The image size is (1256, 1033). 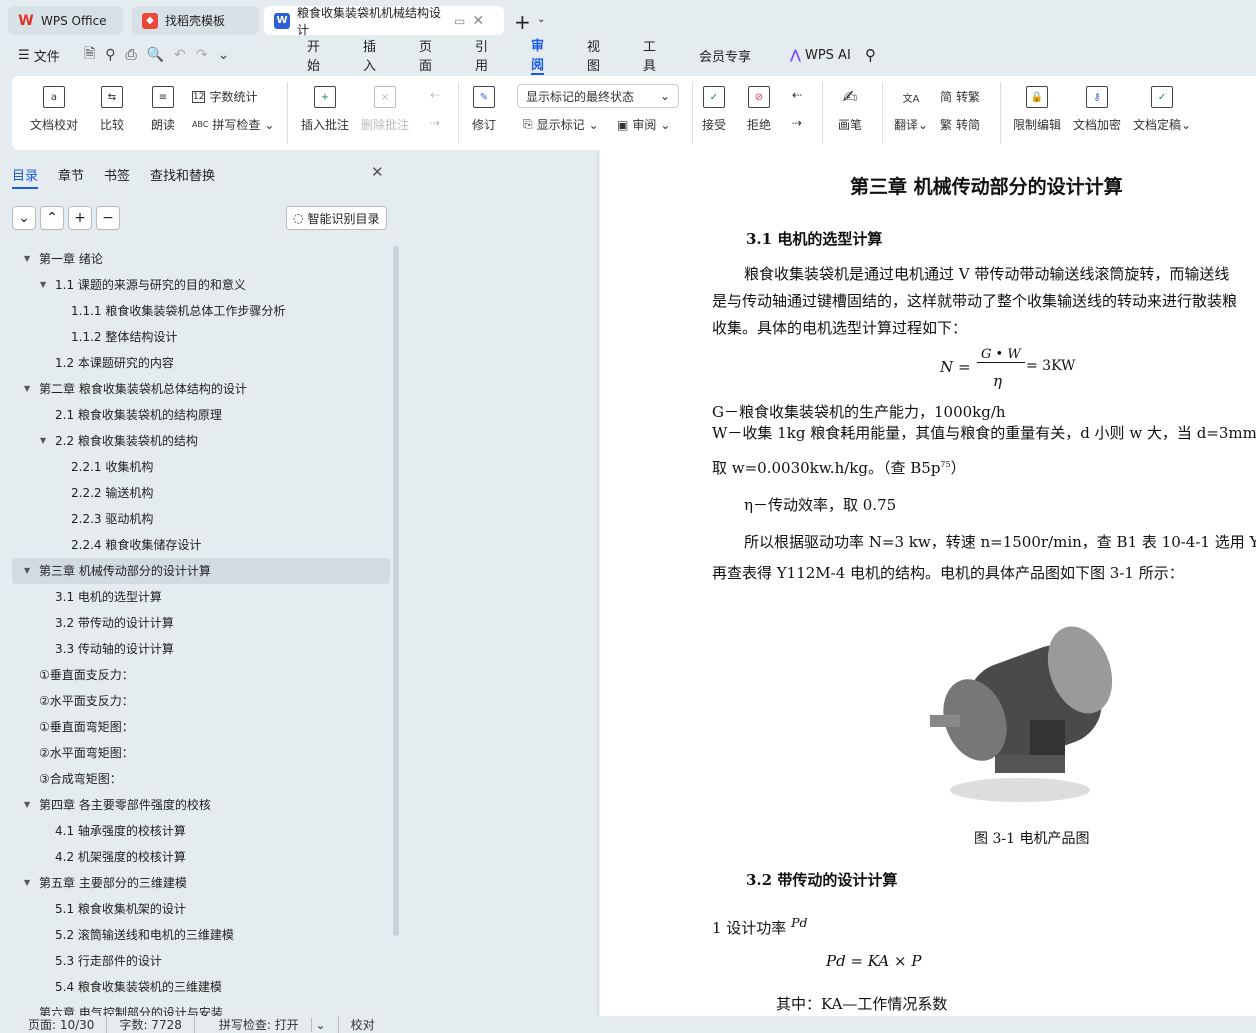 What do you see at coordinates (729, 55) in the screenshot?
I see `menu-member: 会员专享` at bounding box center [729, 55].